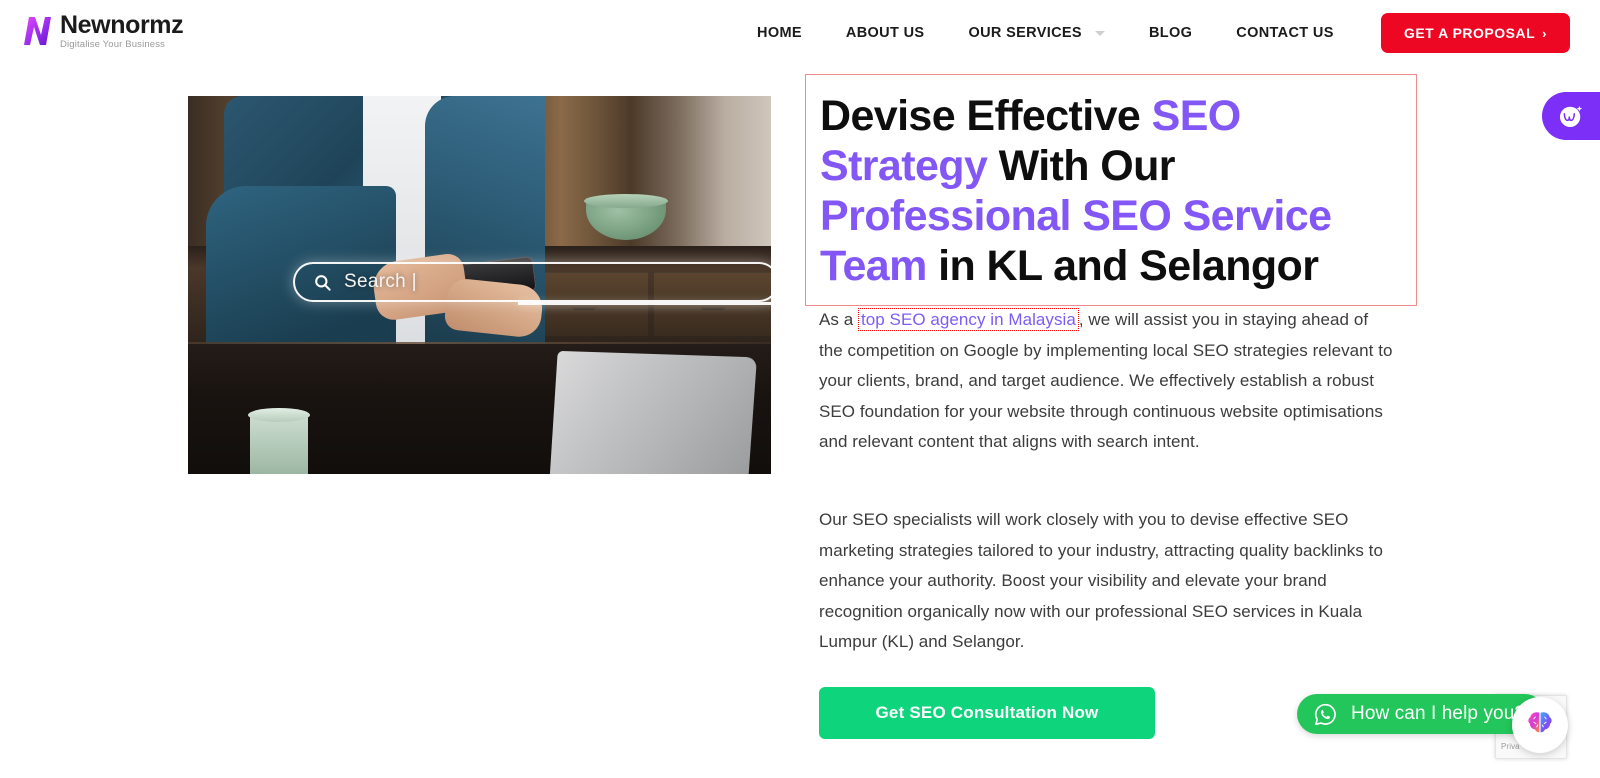  Describe the element at coordinates (122, 25) in the screenshot. I see `brand-name: Newnormz` at that location.